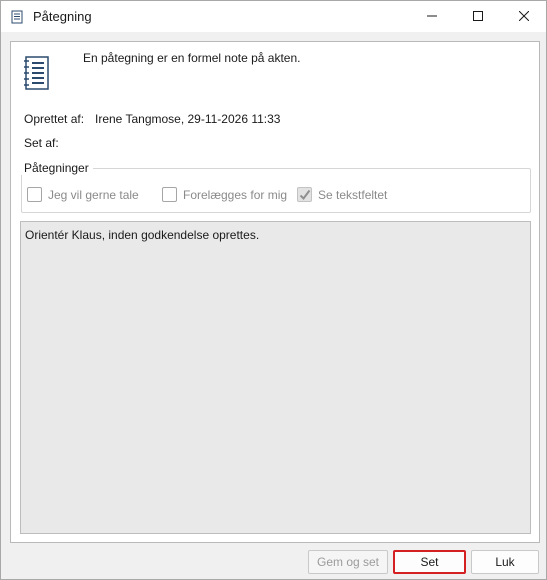  What do you see at coordinates (56, 168) in the screenshot?
I see `annotations-legend: Påtegninger` at bounding box center [56, 168].